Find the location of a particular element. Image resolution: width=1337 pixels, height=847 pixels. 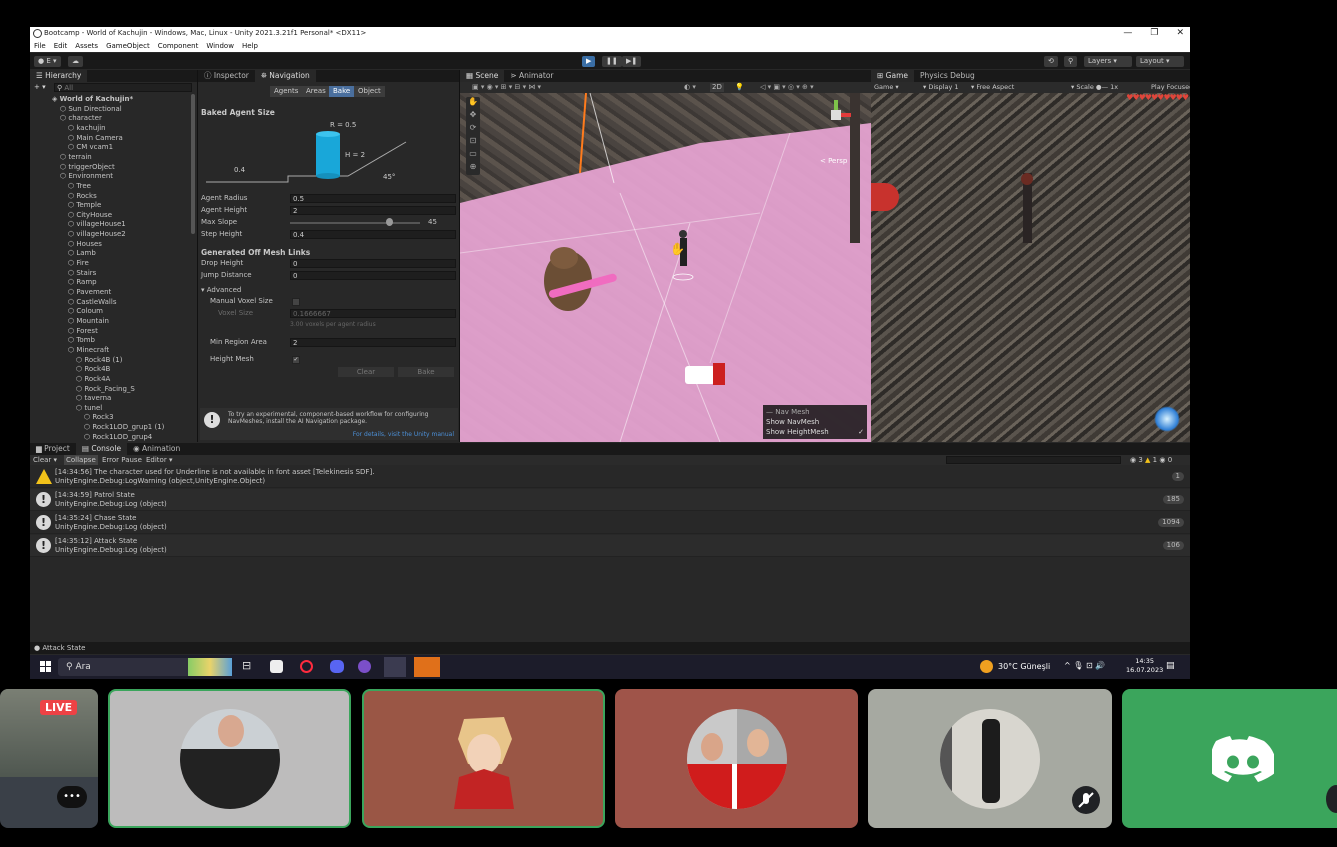

editor-dropdown: Editor ▾ is located at coordinates (159, 460).